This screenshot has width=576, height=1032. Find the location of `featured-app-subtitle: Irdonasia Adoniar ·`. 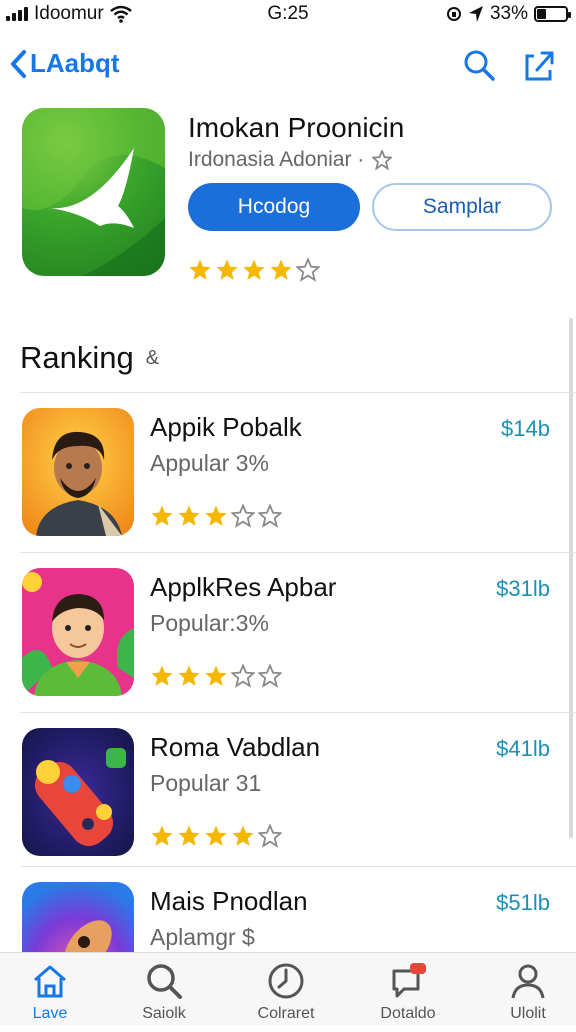

featured-app-subtitle: Irdonasia Adoniar · is located at coordinates (290, 160).